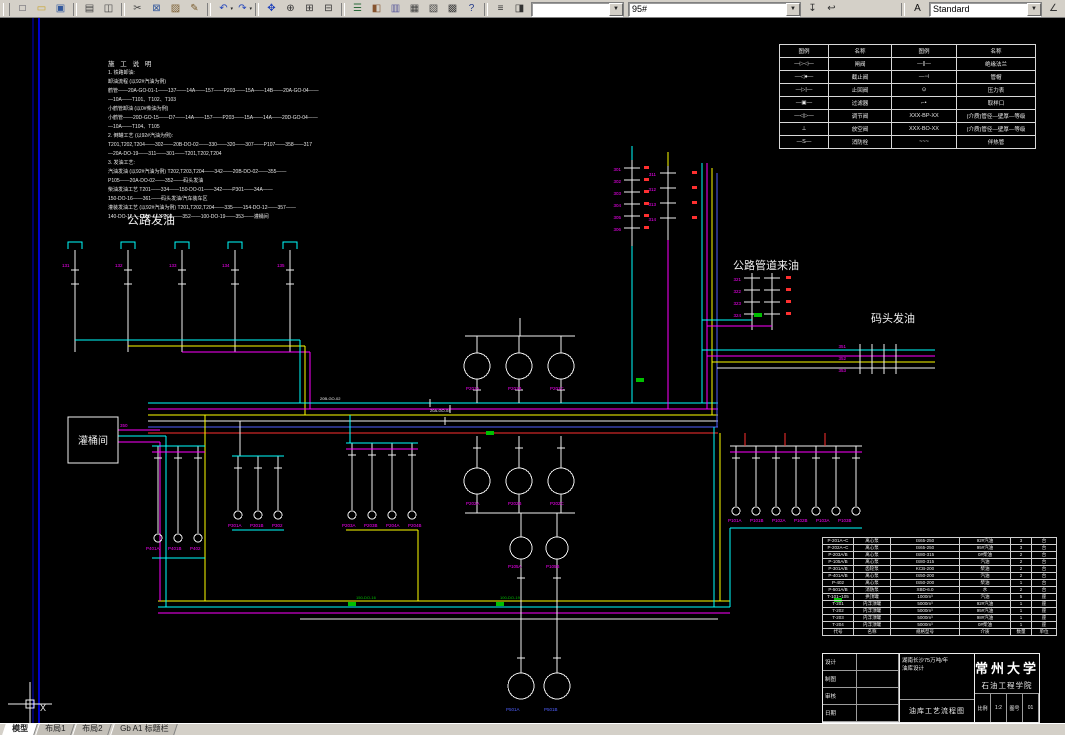  Describe the element at coordinates (532, 729) in the screenshot. I see `layout-tabs: 模型 布局1 布局2 Gb A1 标题栏` at that location.